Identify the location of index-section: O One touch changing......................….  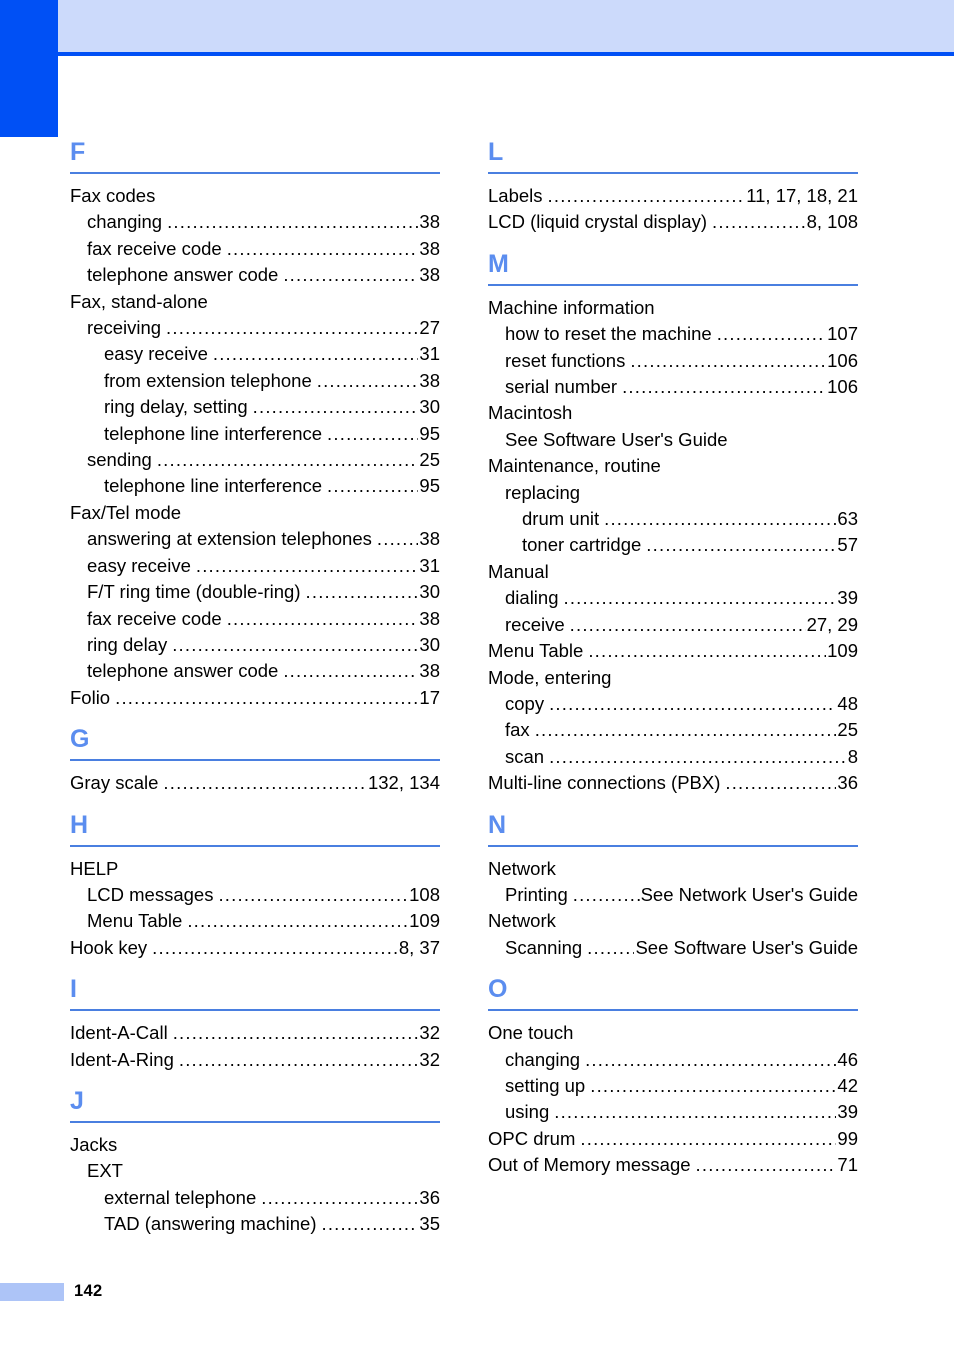
(673, 1069).